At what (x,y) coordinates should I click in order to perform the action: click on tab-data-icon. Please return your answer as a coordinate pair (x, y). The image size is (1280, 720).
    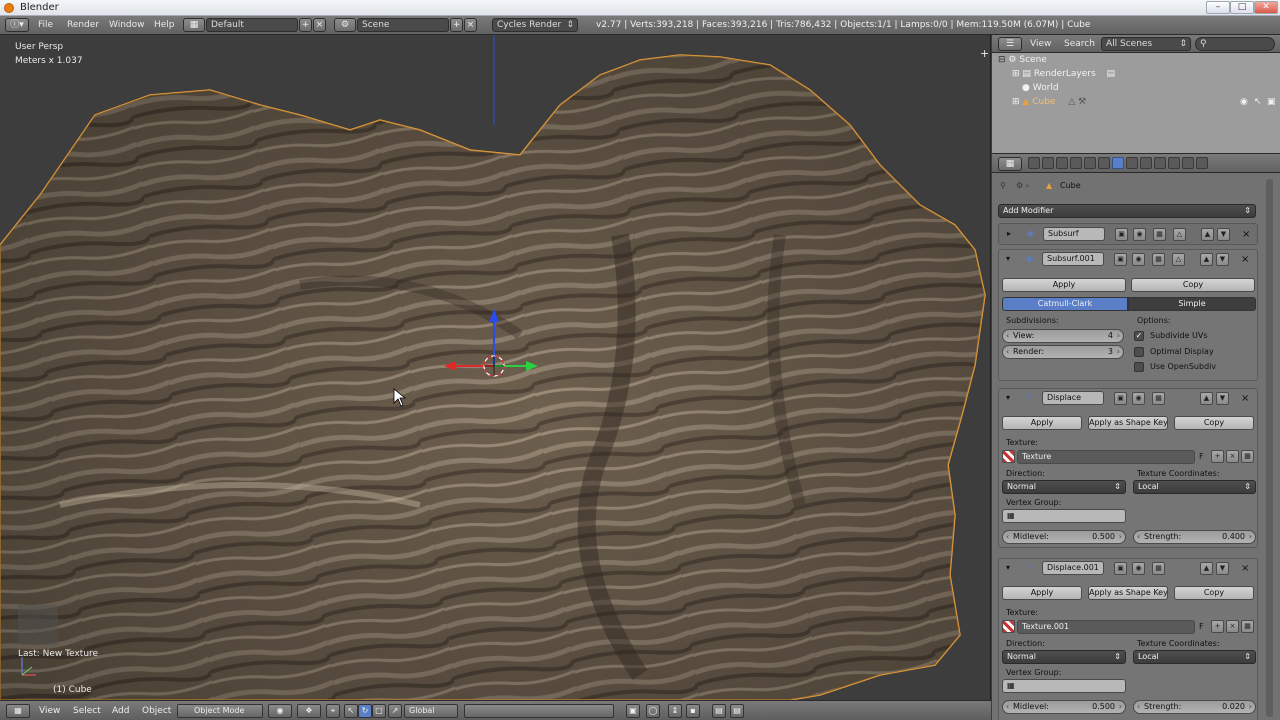
    Looking at the image, I should click on (1132, 163).